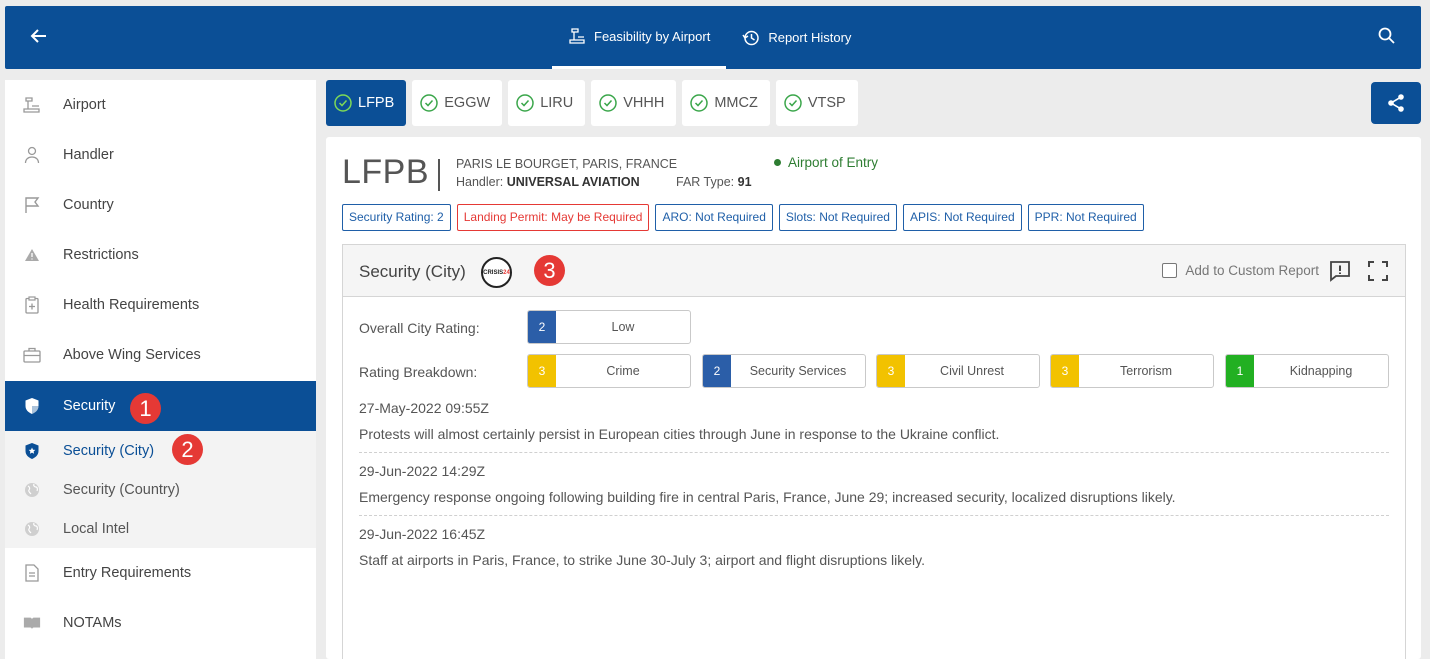 The height and width of the screenshot is (659, 1430). What do you see at coordinates (798, 371) in the screenshot?
I see `rating-text: Security Services` at bounding box center [798, 371].